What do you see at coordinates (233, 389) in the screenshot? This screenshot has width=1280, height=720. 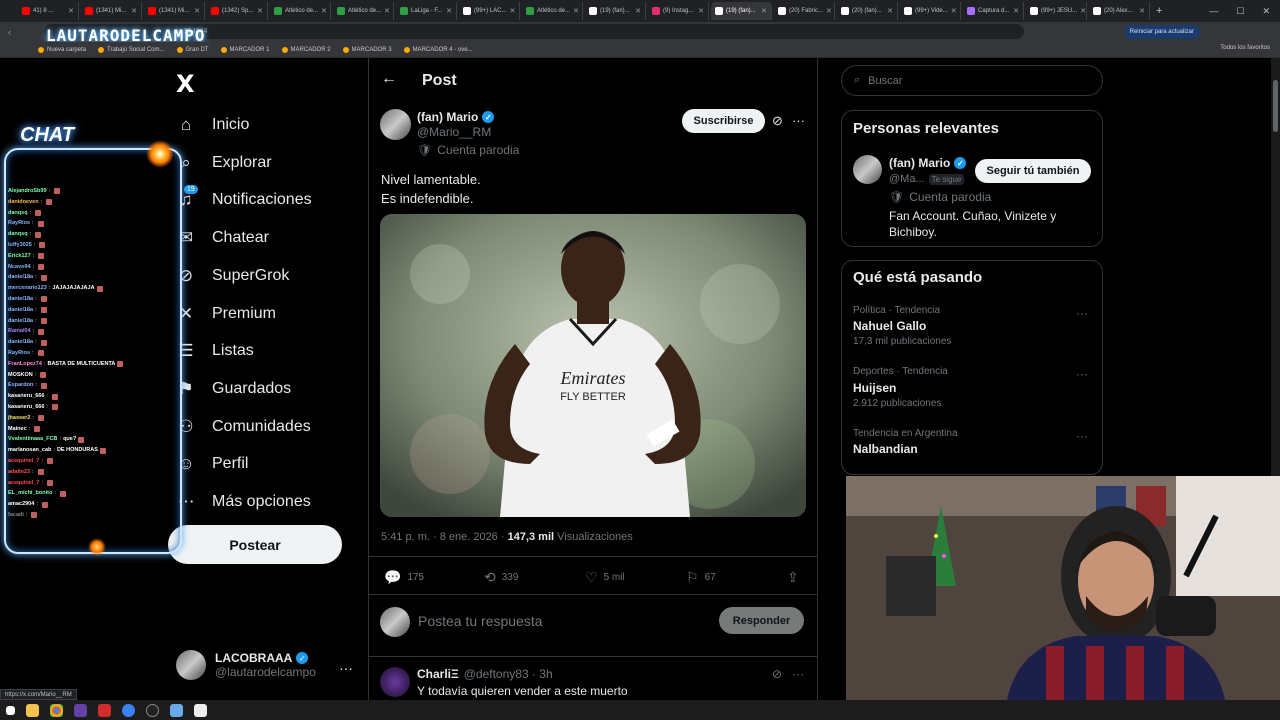 I see `sidebar-item-guardados: ⚑ Guardados` at bounding box center [233, 389].